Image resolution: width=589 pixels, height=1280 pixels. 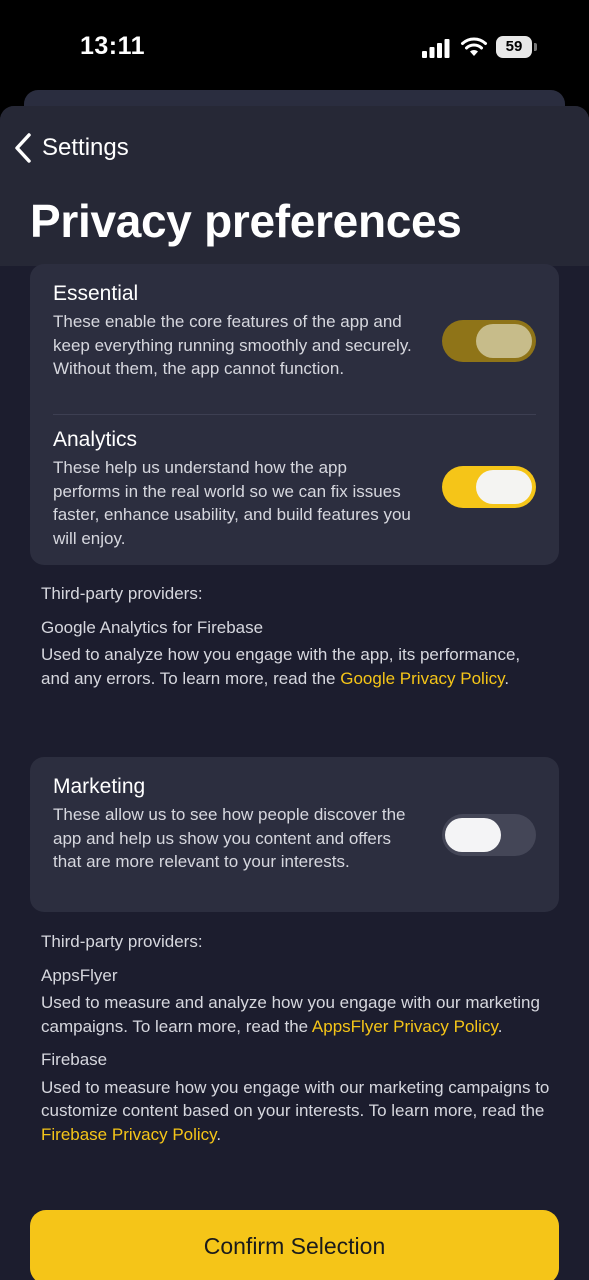 What do you see at coordinates (128, 1134) in the screenshot?
I see `firebase-privacy-policy-link: Firebase Privacy Policy` at bounding box center [128, 1134].